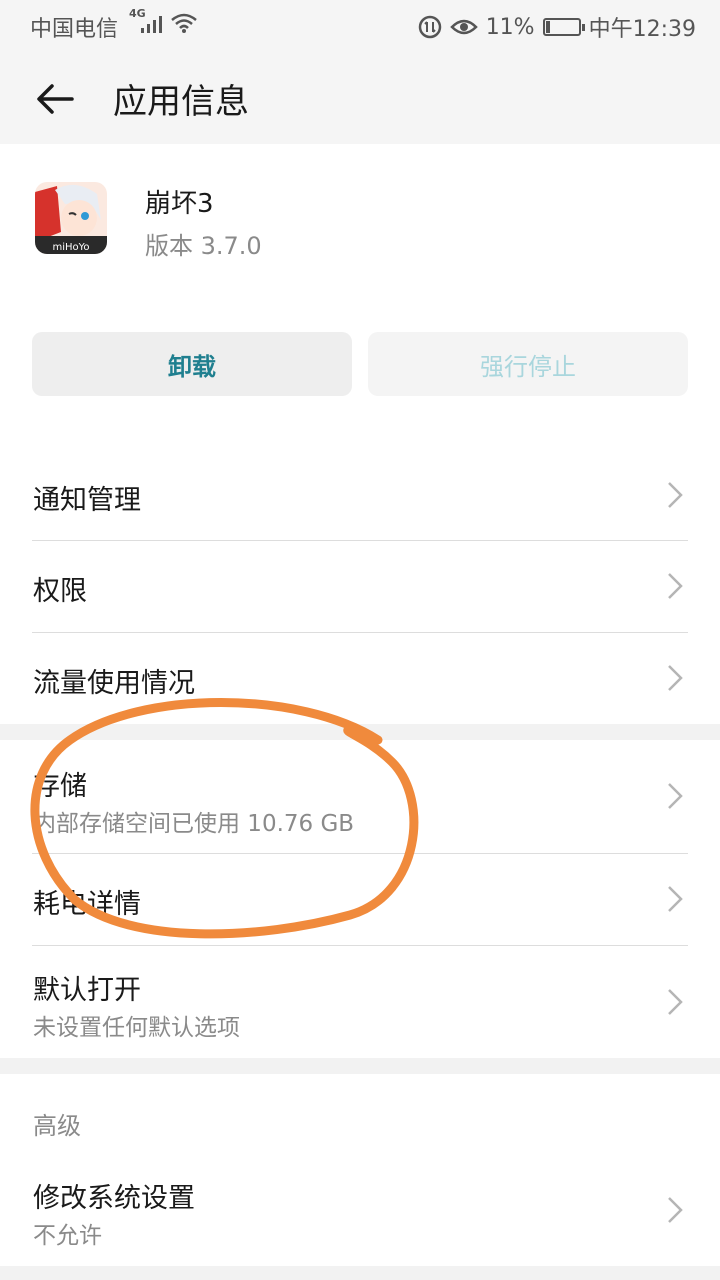 This screenshot has width=720, height=1280. Describe the element at coordinates (181, 102) in the screenshot. I see `page-title: 应用信息` at that location.